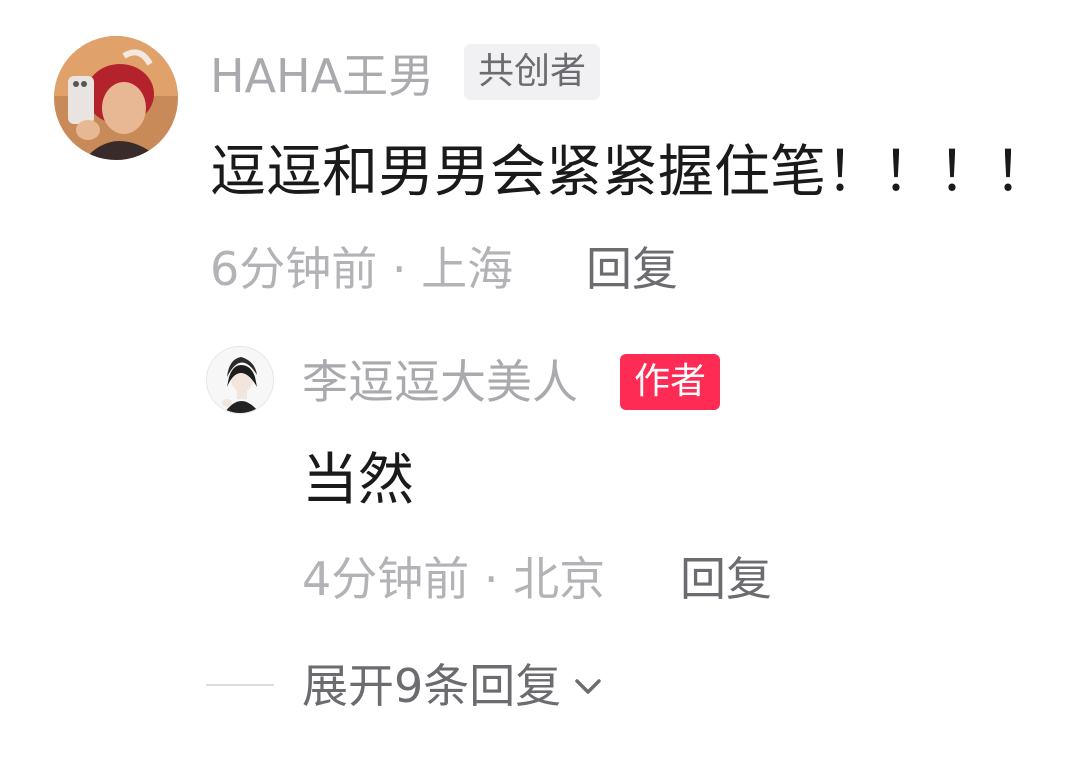 This screenshot has height=769, width=1080. Describe the element at coordinates (440, 382) in the screenshot. I see `reply-username: 李逗逗大美人` at that location.